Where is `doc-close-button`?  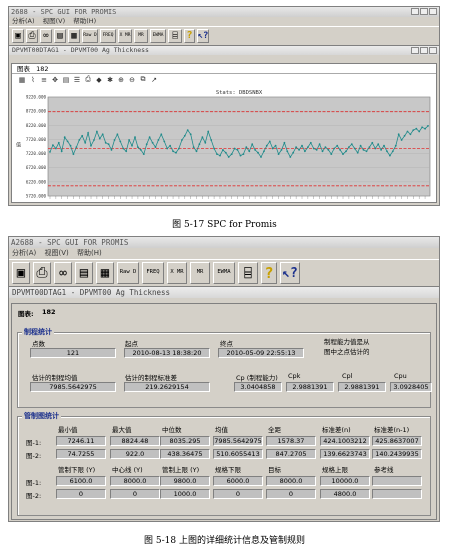
doc-close-button is located at coordinates (433, 50).